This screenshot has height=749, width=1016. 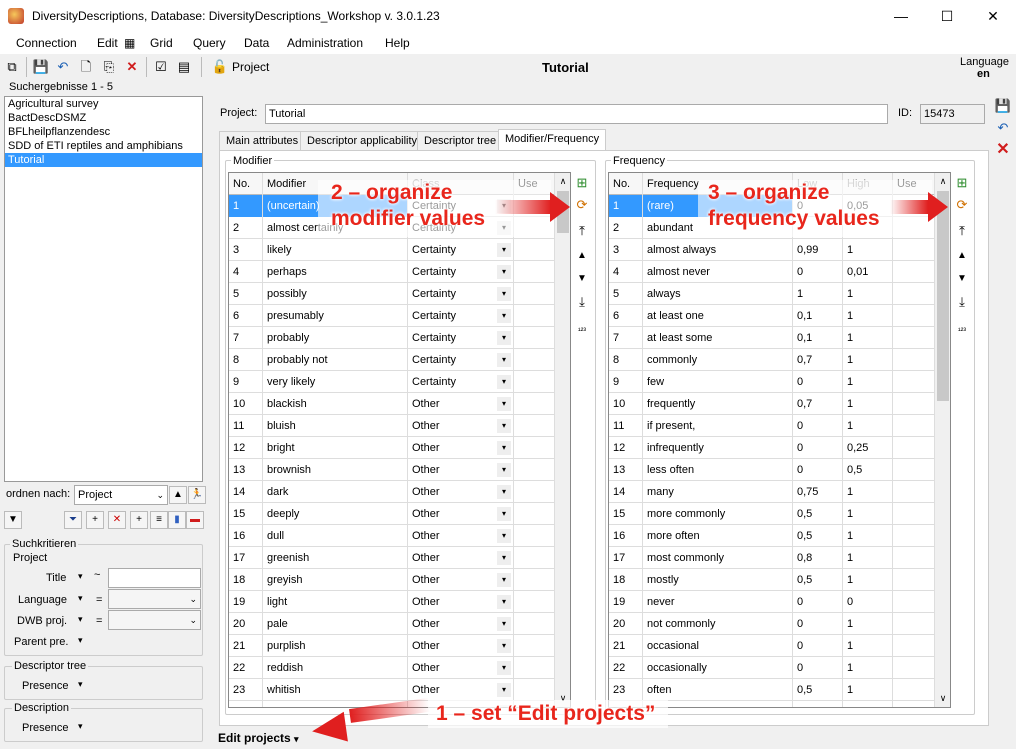 What do you see at coordinates (718, 272) in the screenshot?
I see `table-cell: almost never` at bounding box center [718, 272].